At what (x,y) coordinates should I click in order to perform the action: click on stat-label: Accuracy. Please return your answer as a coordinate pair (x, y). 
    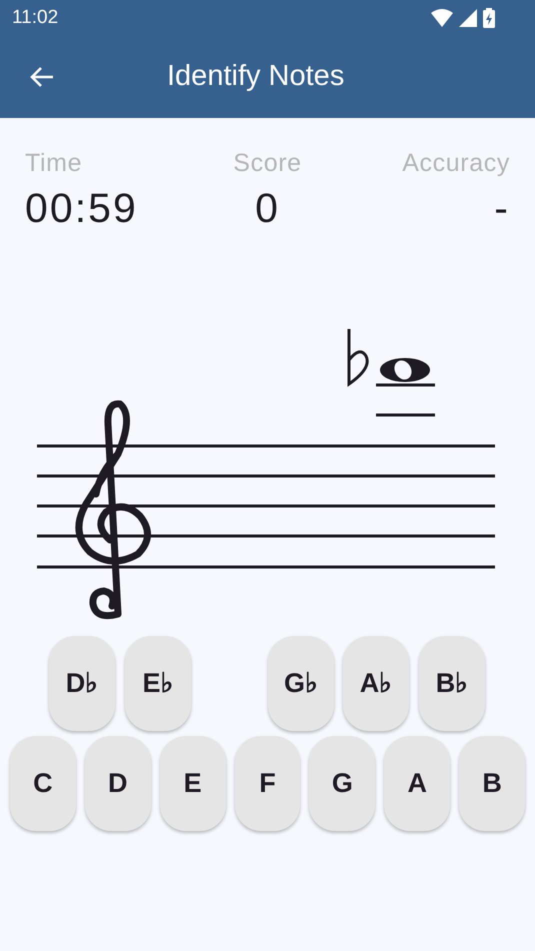
    Looking at the image, I should click on (456, 163).